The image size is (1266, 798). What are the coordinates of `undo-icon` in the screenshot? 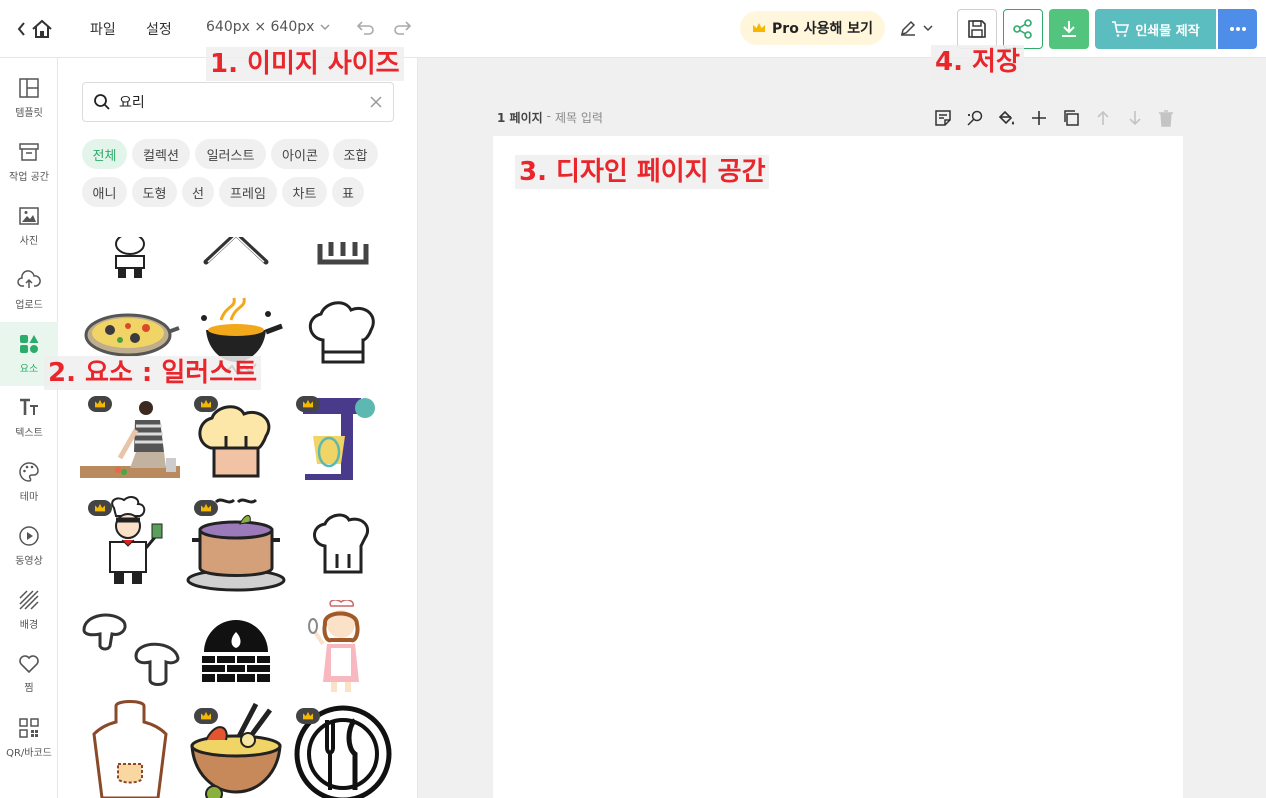 It's located at (365, 28).